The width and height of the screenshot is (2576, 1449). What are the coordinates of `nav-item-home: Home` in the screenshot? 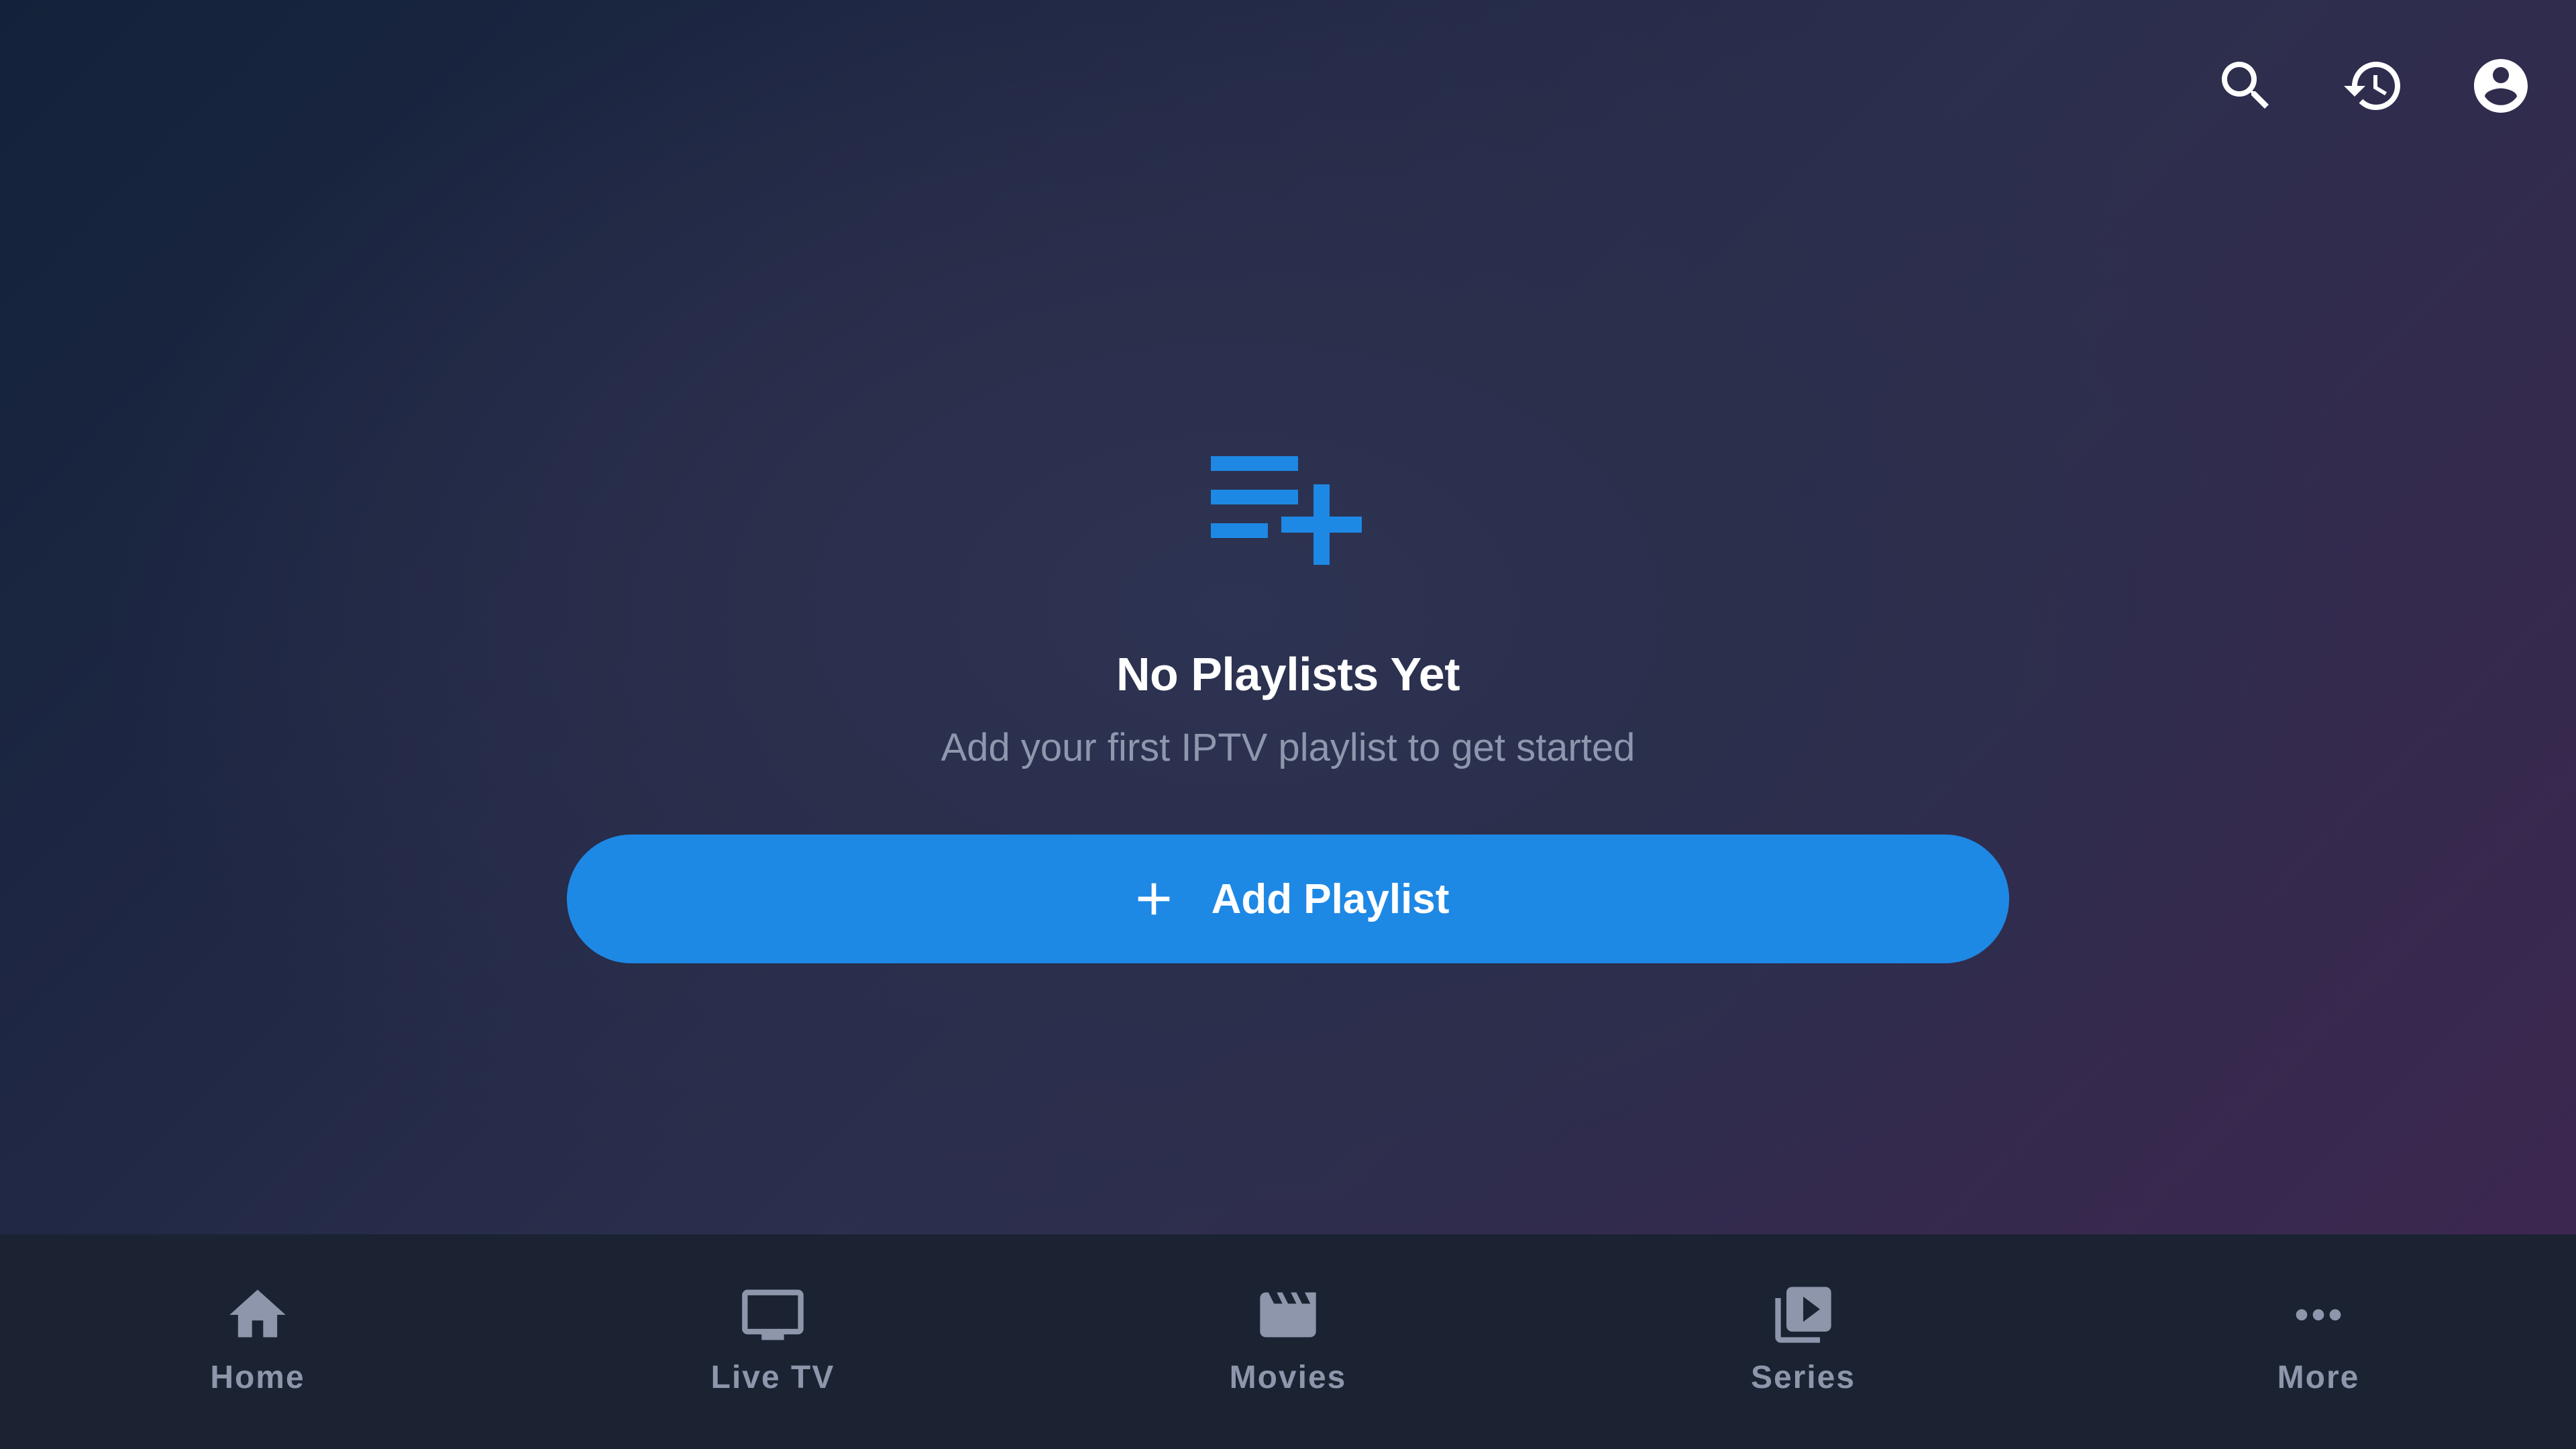 It's located at (257, 1341).